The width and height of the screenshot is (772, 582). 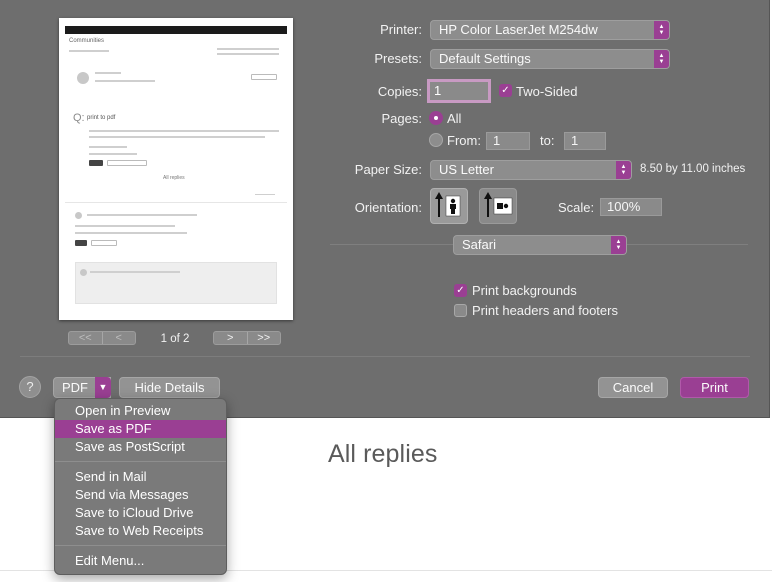 I want to click on preview-question-title: print to pdf, so click(x=101, y=118).